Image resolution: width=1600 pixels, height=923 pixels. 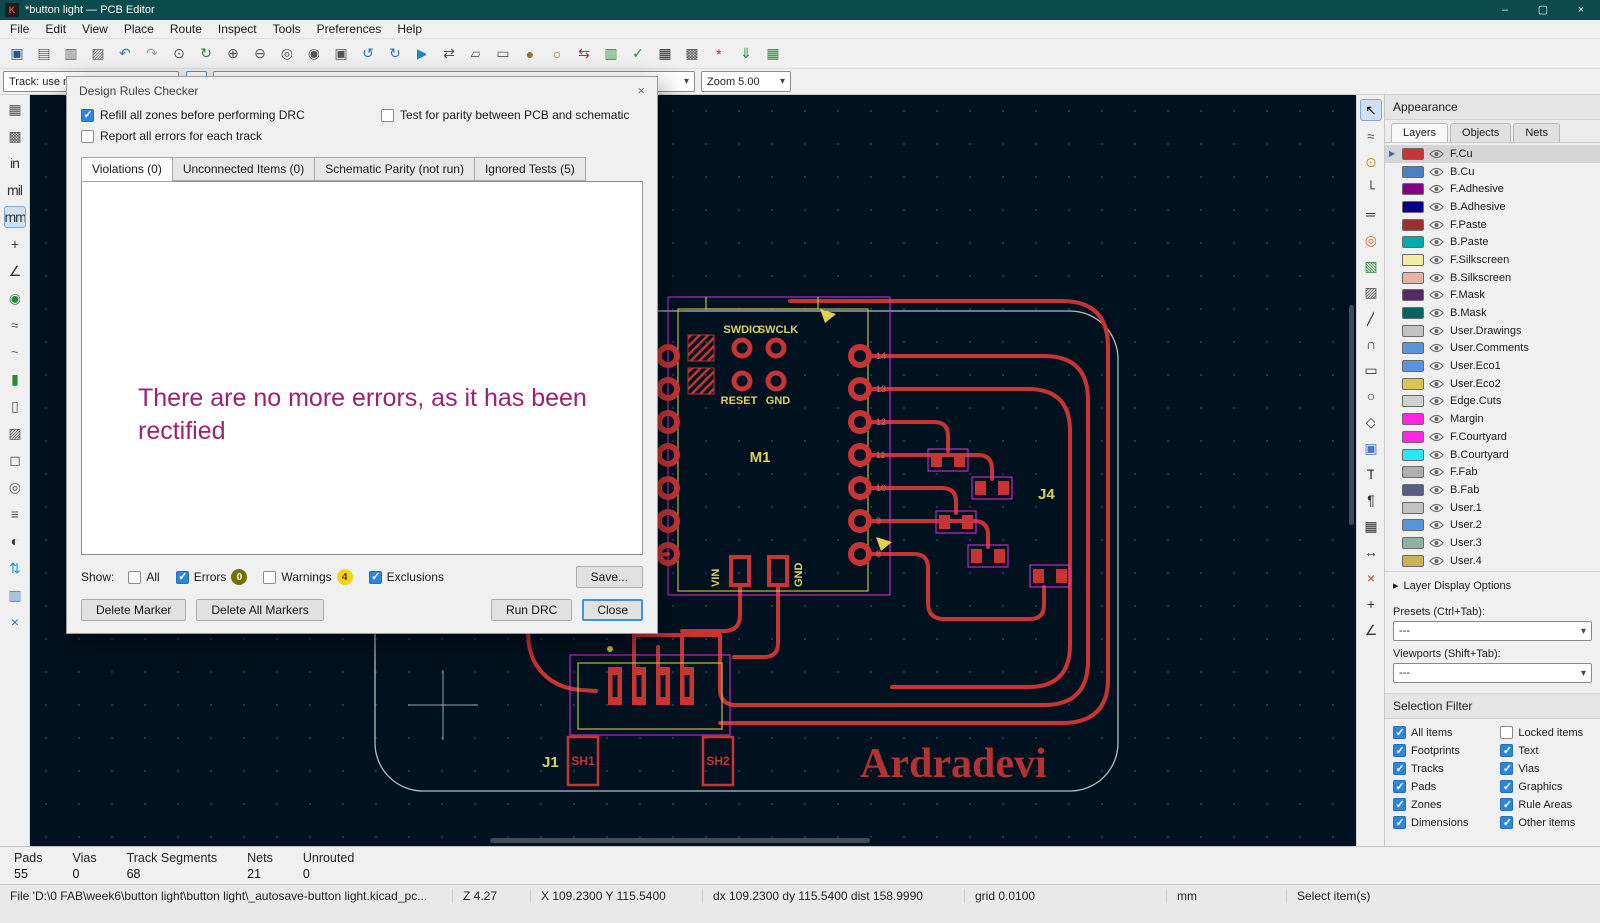 What do you see at coordinates (680, 840) in the screenshot?
I see `horizontal-scrollbar` at bounding box center [680, 840].